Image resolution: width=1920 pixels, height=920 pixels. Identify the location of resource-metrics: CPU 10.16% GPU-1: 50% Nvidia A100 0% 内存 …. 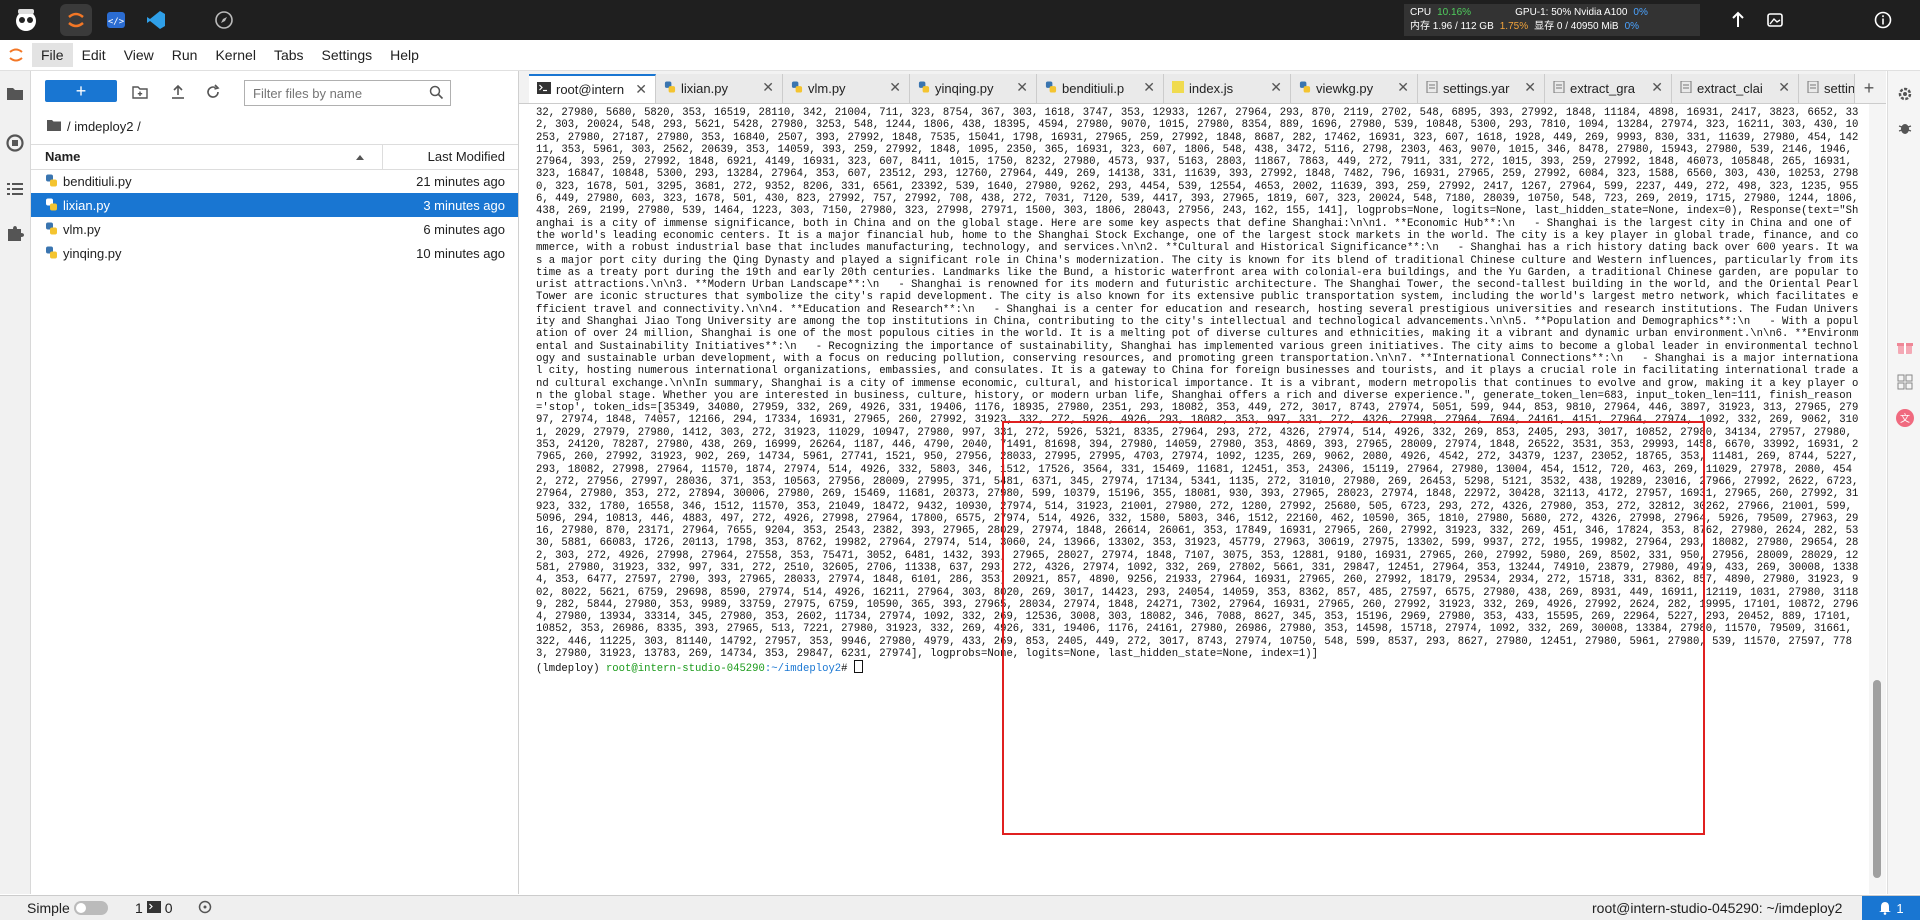
(1552, 20).